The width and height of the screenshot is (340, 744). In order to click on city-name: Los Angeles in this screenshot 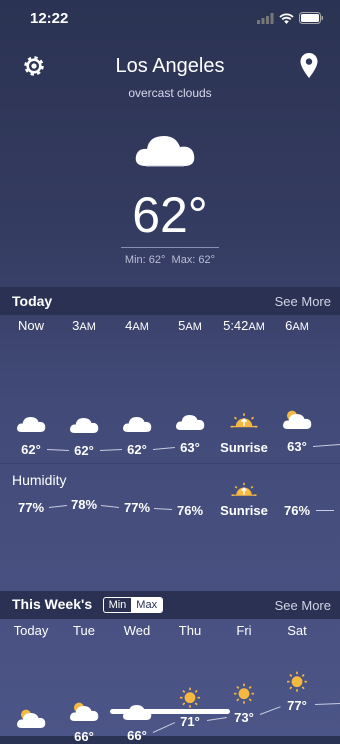, I will do `click(170, 66)`.